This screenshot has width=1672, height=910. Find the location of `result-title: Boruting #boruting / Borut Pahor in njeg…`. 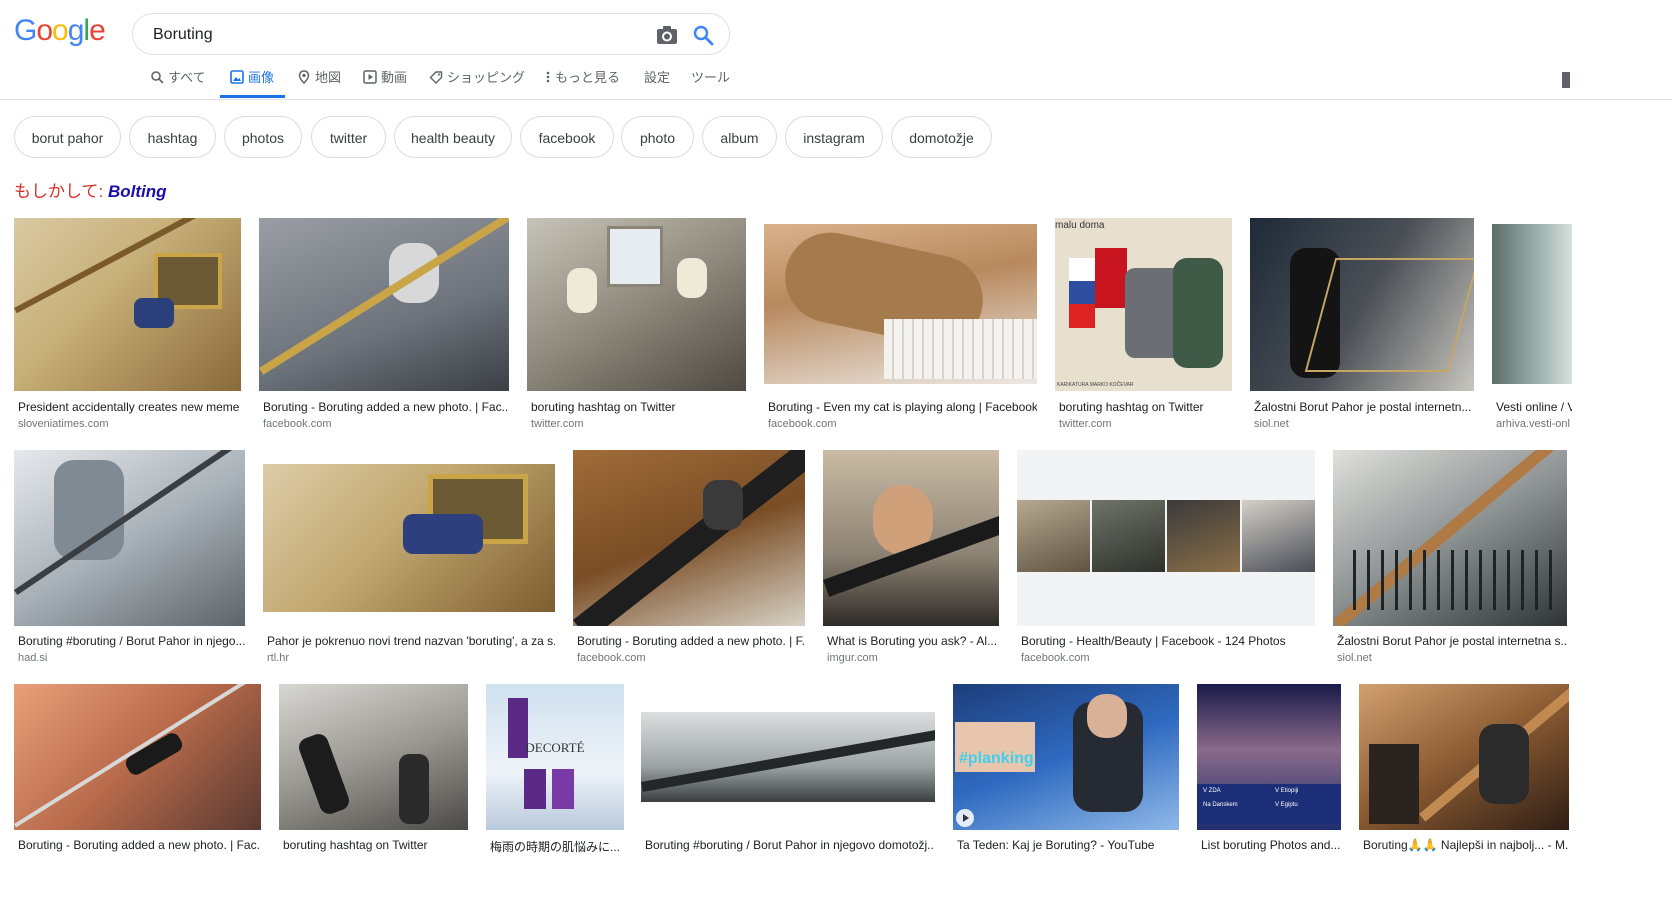

result-title: Boruting #boruting / Borut Pahor in njeg… is located at coordinates (131, 641).